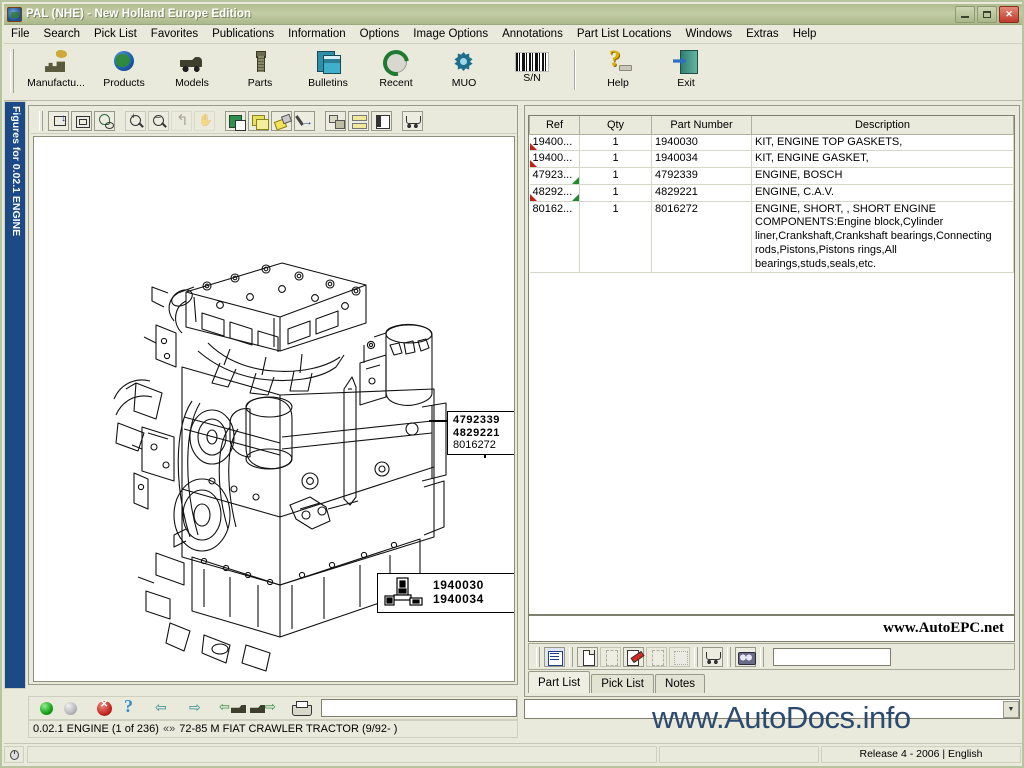 The height and width of the screenshot is (768, 1024). What do you see at coordinates (304, 120) in the screenshot?
I see `pen-annotate-icon` at bounding box center [304, 120].